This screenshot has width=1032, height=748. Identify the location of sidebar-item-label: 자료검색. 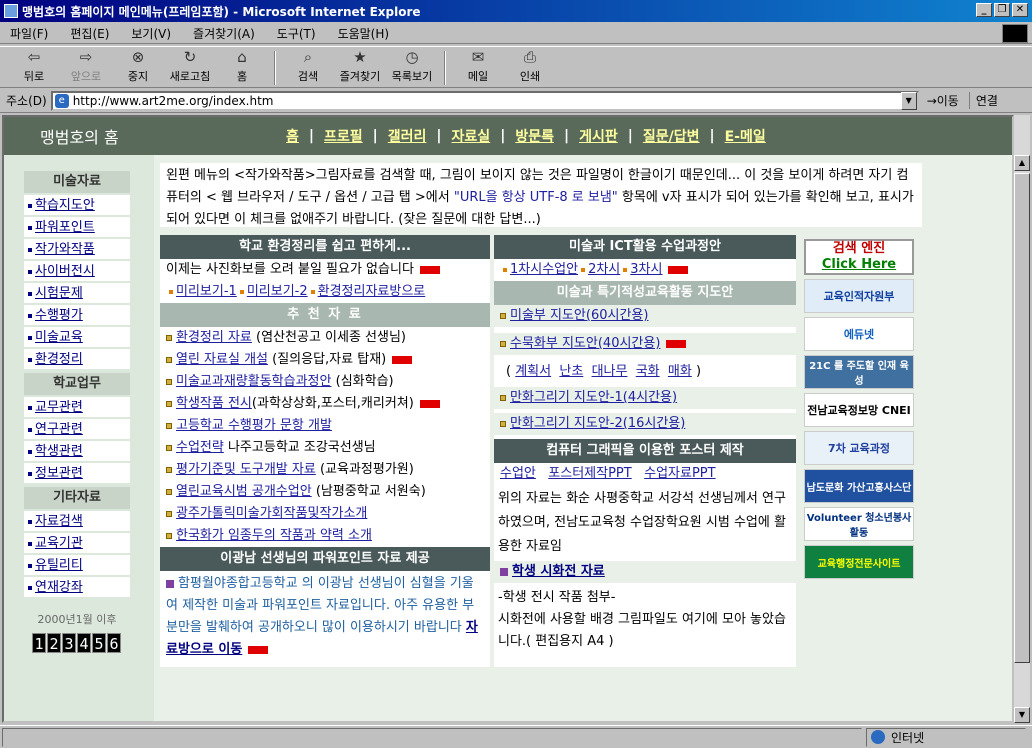
(59, 521).